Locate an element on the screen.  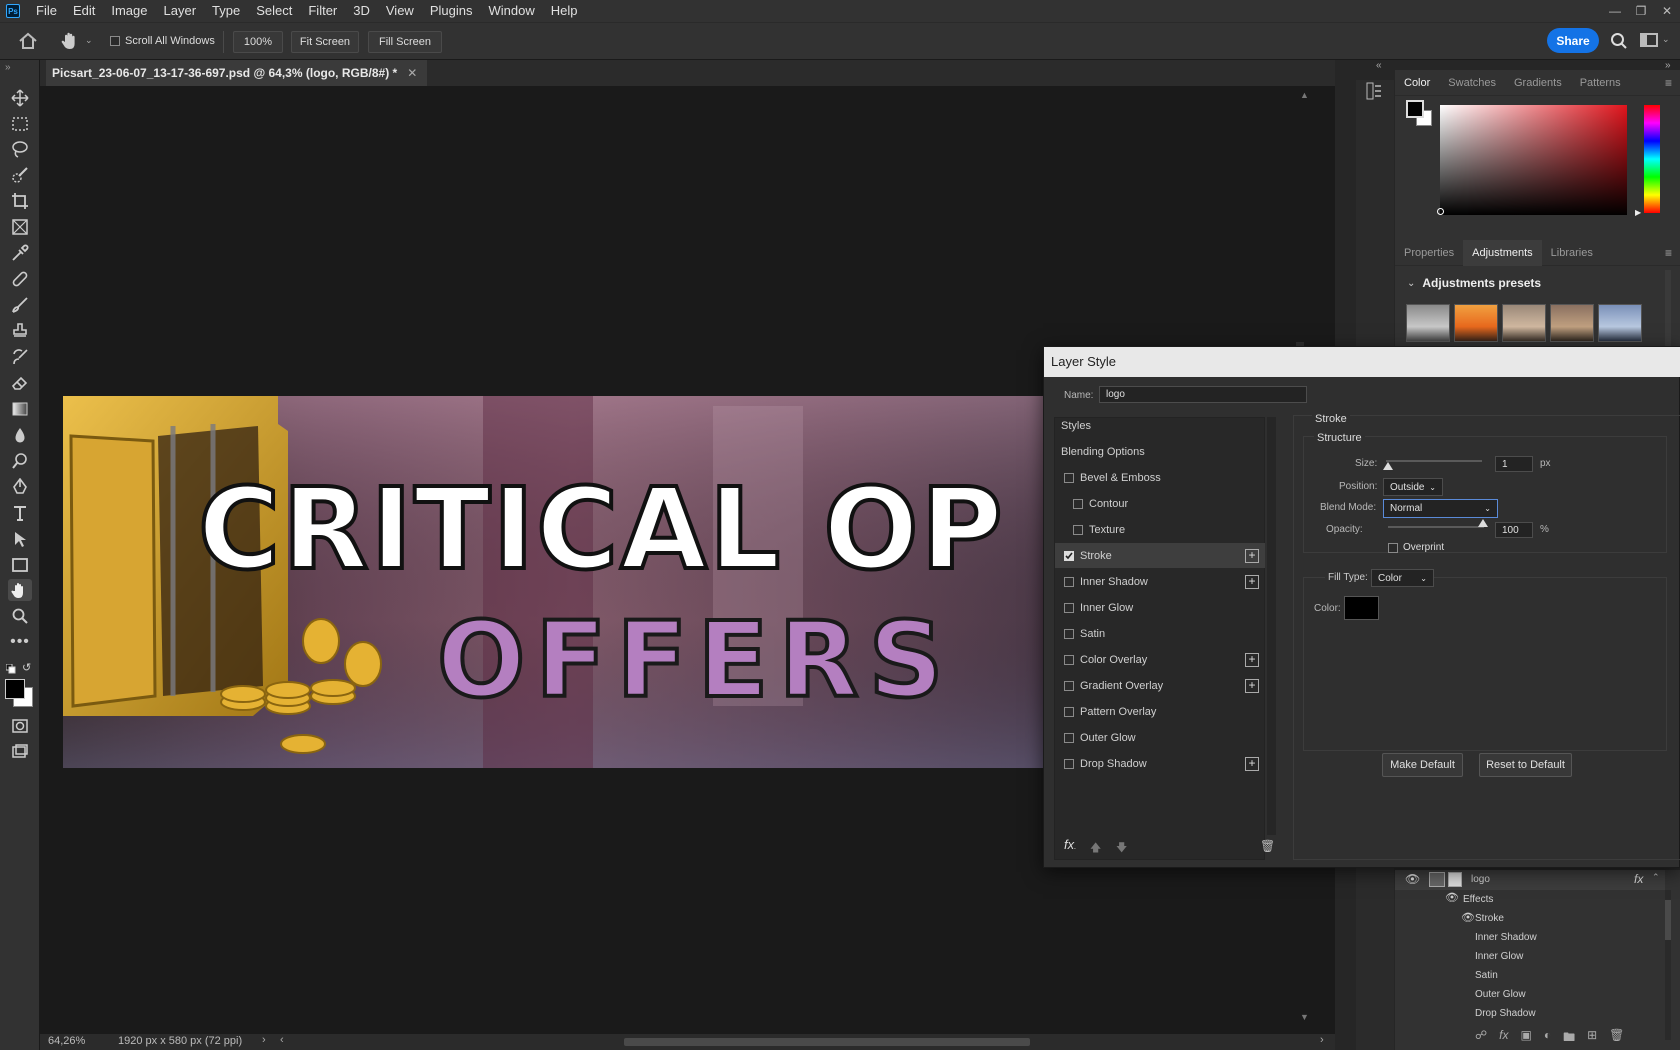
minimize-icon: — is located at coordinates (1615, 11).